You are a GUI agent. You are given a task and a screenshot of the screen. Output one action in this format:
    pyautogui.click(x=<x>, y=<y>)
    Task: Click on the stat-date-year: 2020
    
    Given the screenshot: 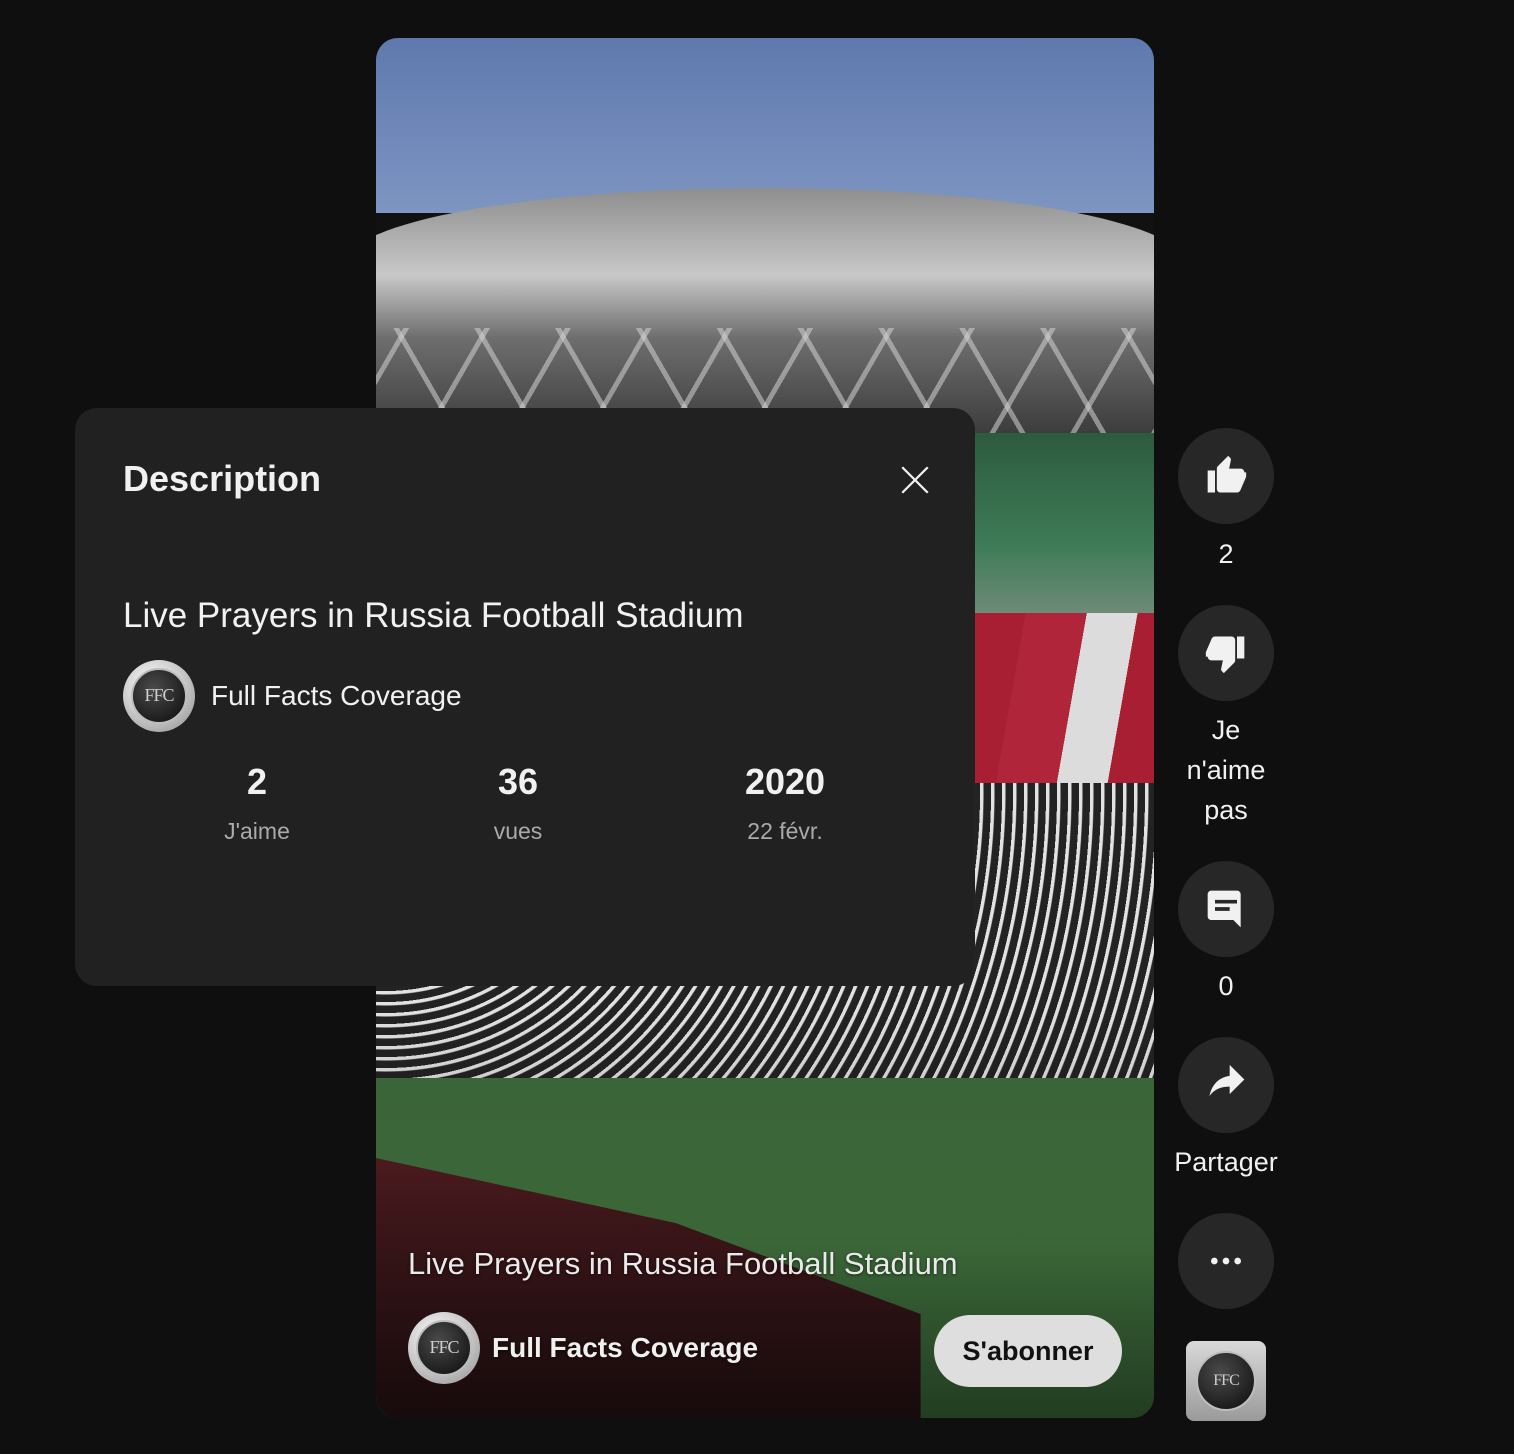 What is the action you would take?
    pyautogui.click(x=785, y=781)
    